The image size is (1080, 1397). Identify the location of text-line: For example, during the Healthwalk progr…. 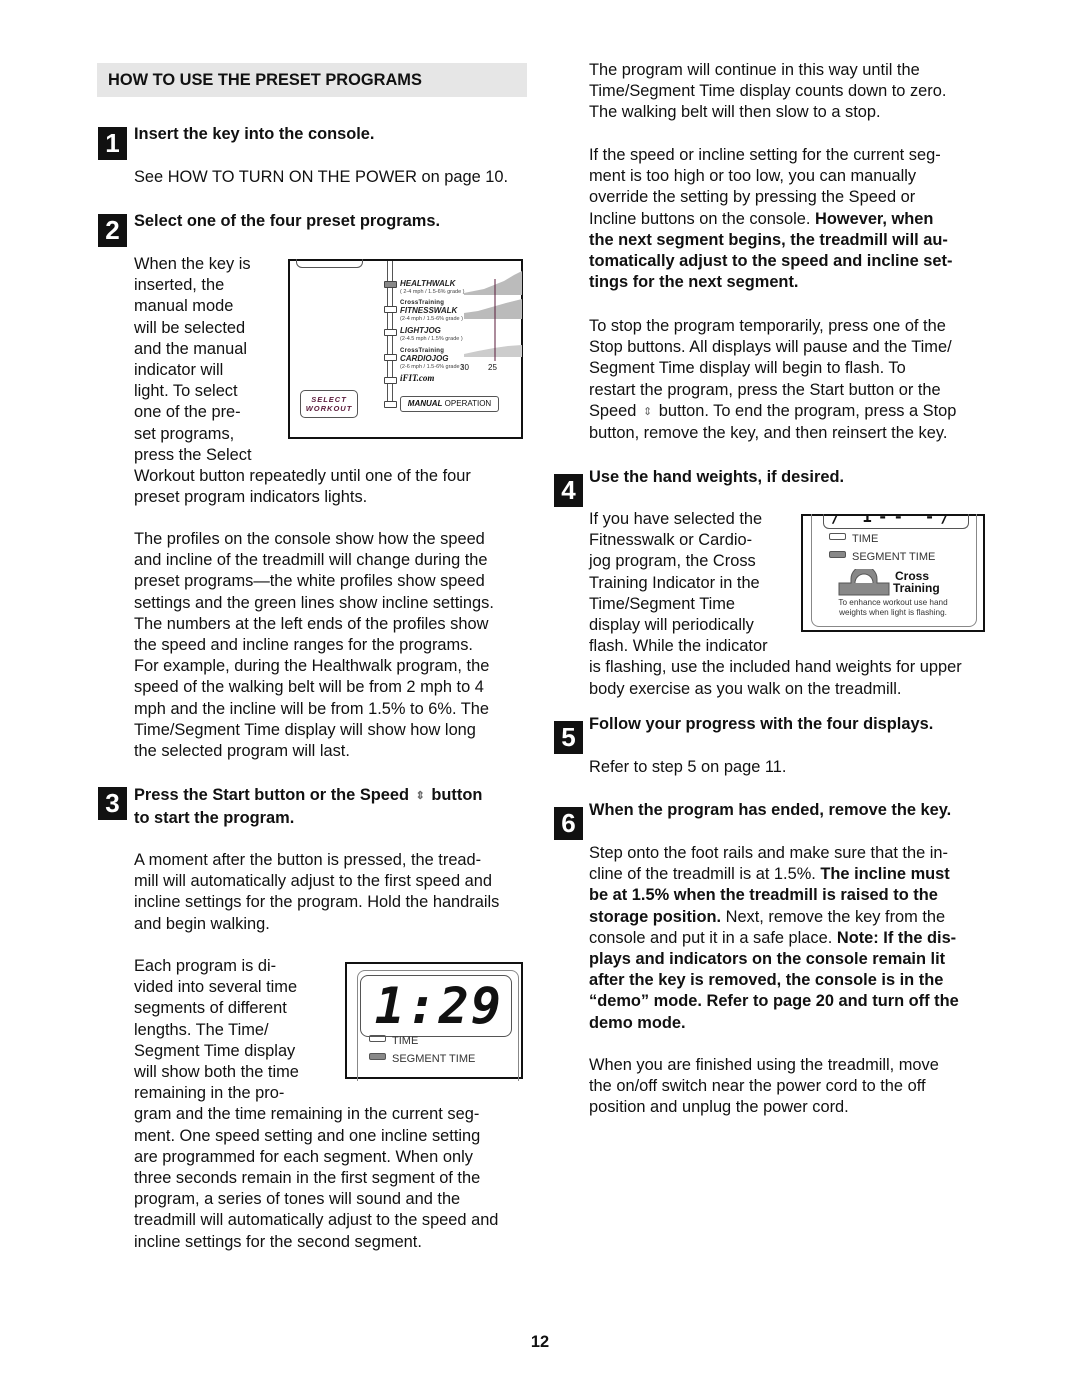
(312, 666).